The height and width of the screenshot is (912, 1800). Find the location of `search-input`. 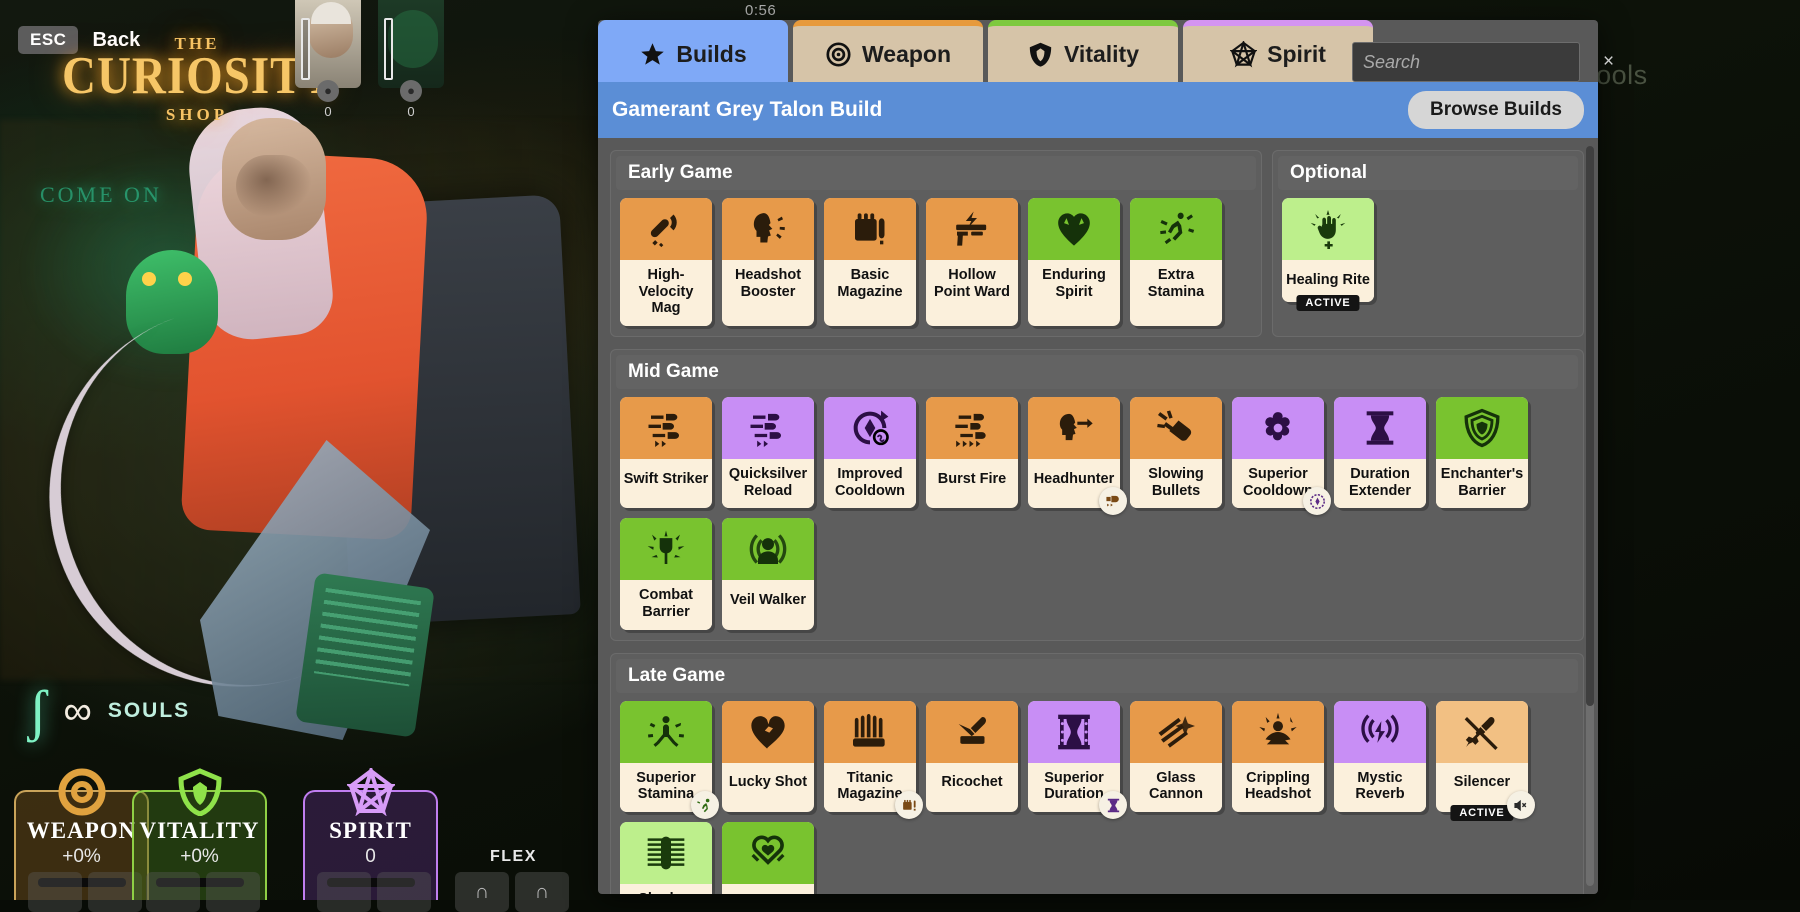

search-input is located at coordinates (1480, 62).